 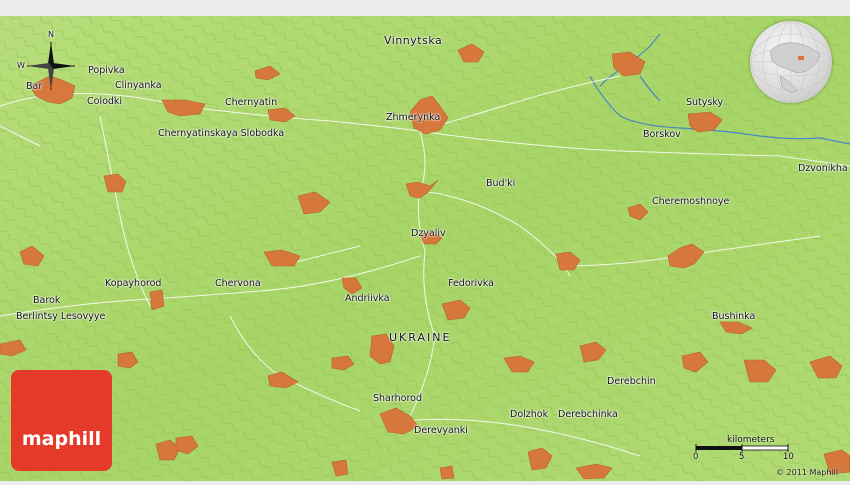 What do you see at coordinates (631, 381) in the screenshot?
I see `place-label-derebchin: Derebchin` at bounding box center [631, 381].